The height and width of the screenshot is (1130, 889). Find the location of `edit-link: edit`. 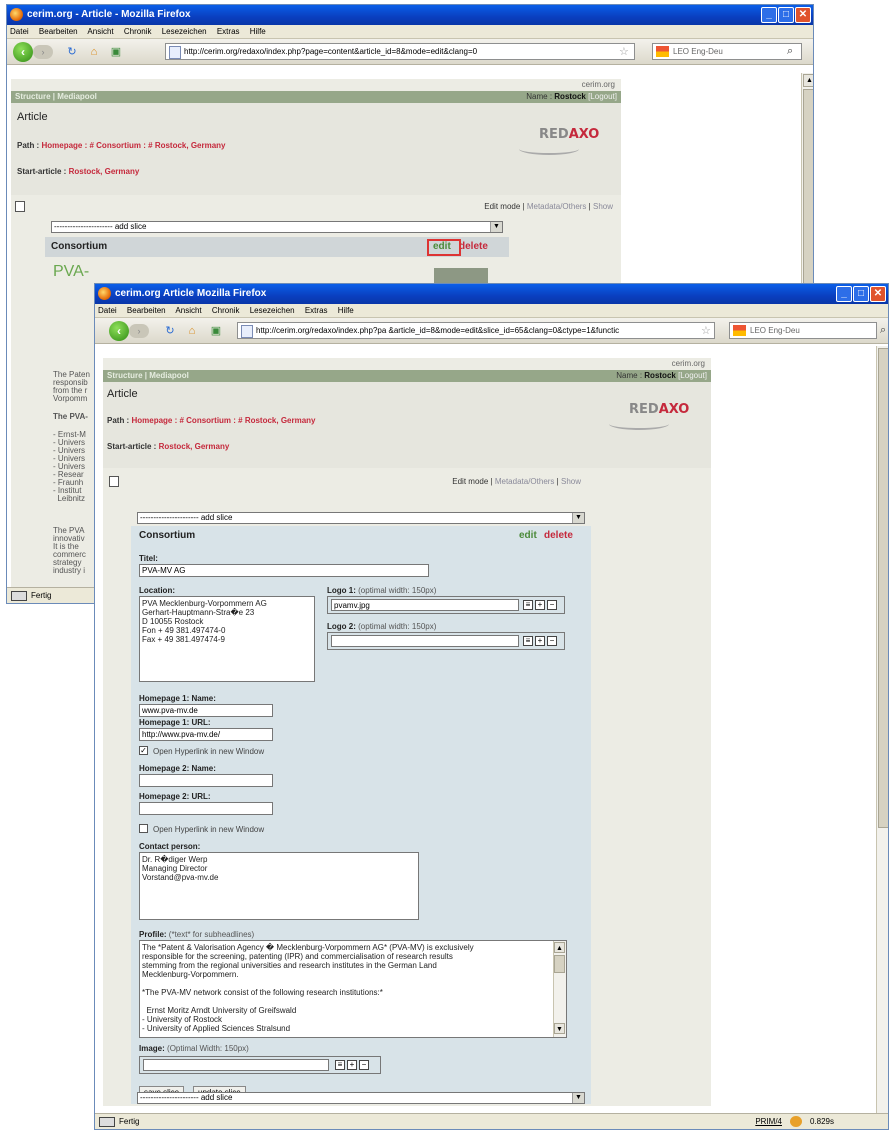

edit-link: edit is located at coordinates (528, 535).